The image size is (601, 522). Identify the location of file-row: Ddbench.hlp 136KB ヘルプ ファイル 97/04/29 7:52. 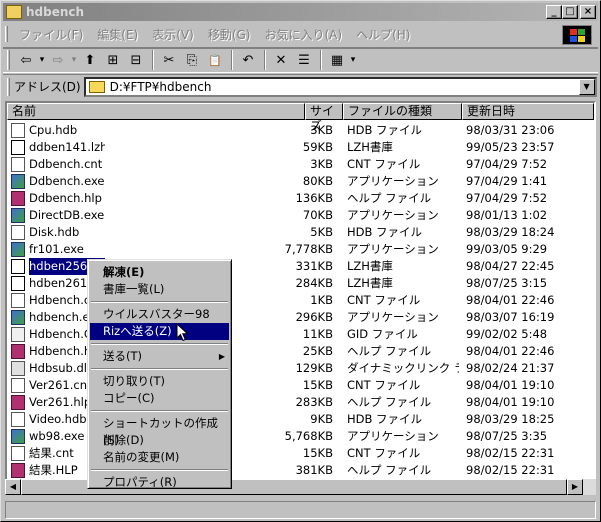
(300, 198).